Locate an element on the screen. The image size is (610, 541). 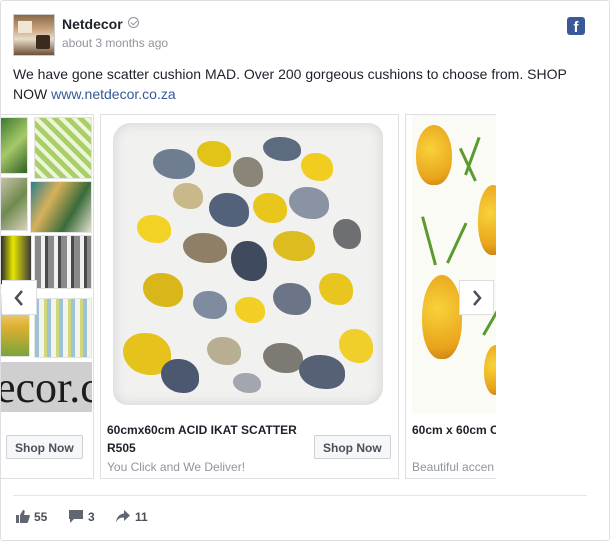
product-image: ecor.c is located at coordinates (47, 264).